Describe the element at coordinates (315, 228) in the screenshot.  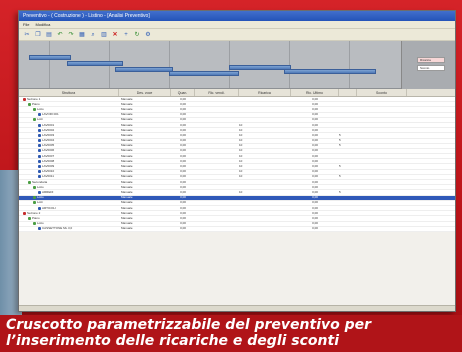
I see `row-ric-ultimo: 0,00` at that location.